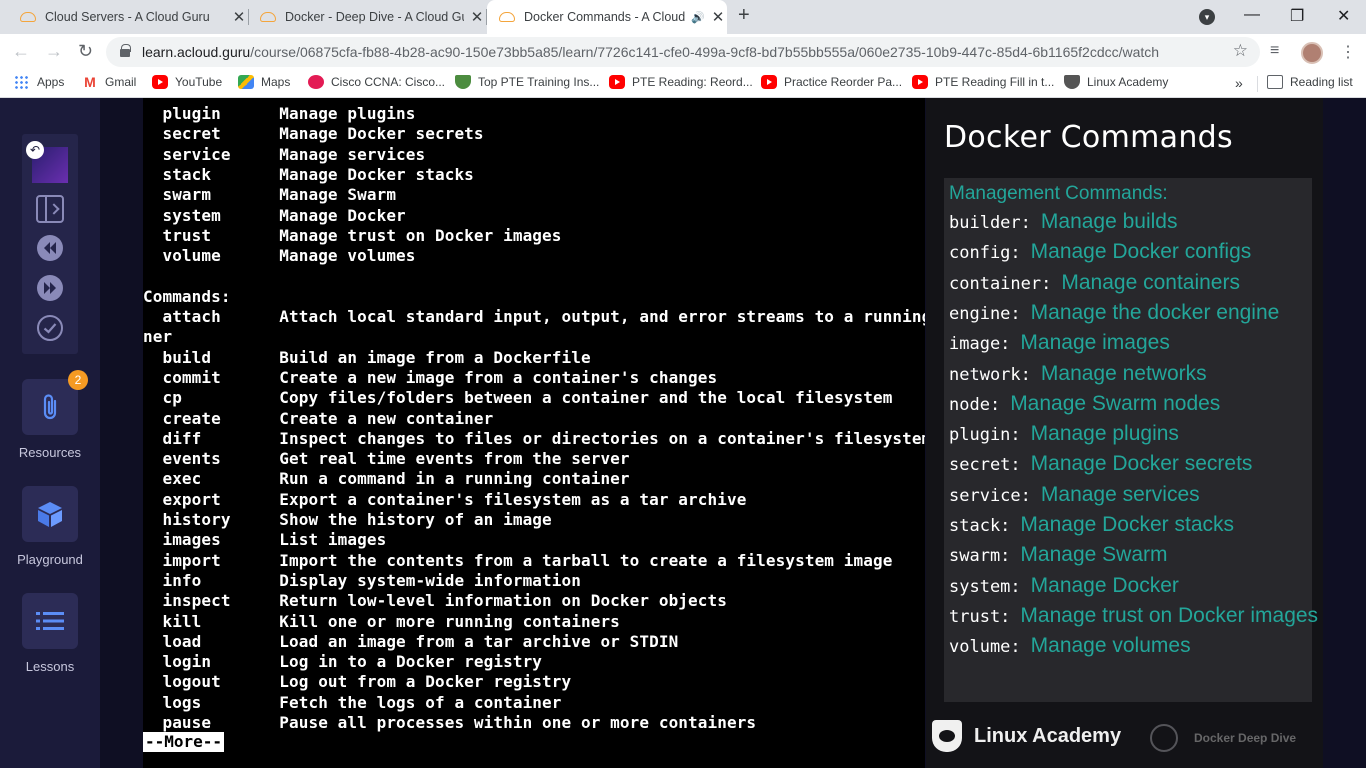 Image resolution: width=1366 pixels, height=768 pixels. I want to click on terminal-line: trust Manage trust on Docker images, so click(352, 235).